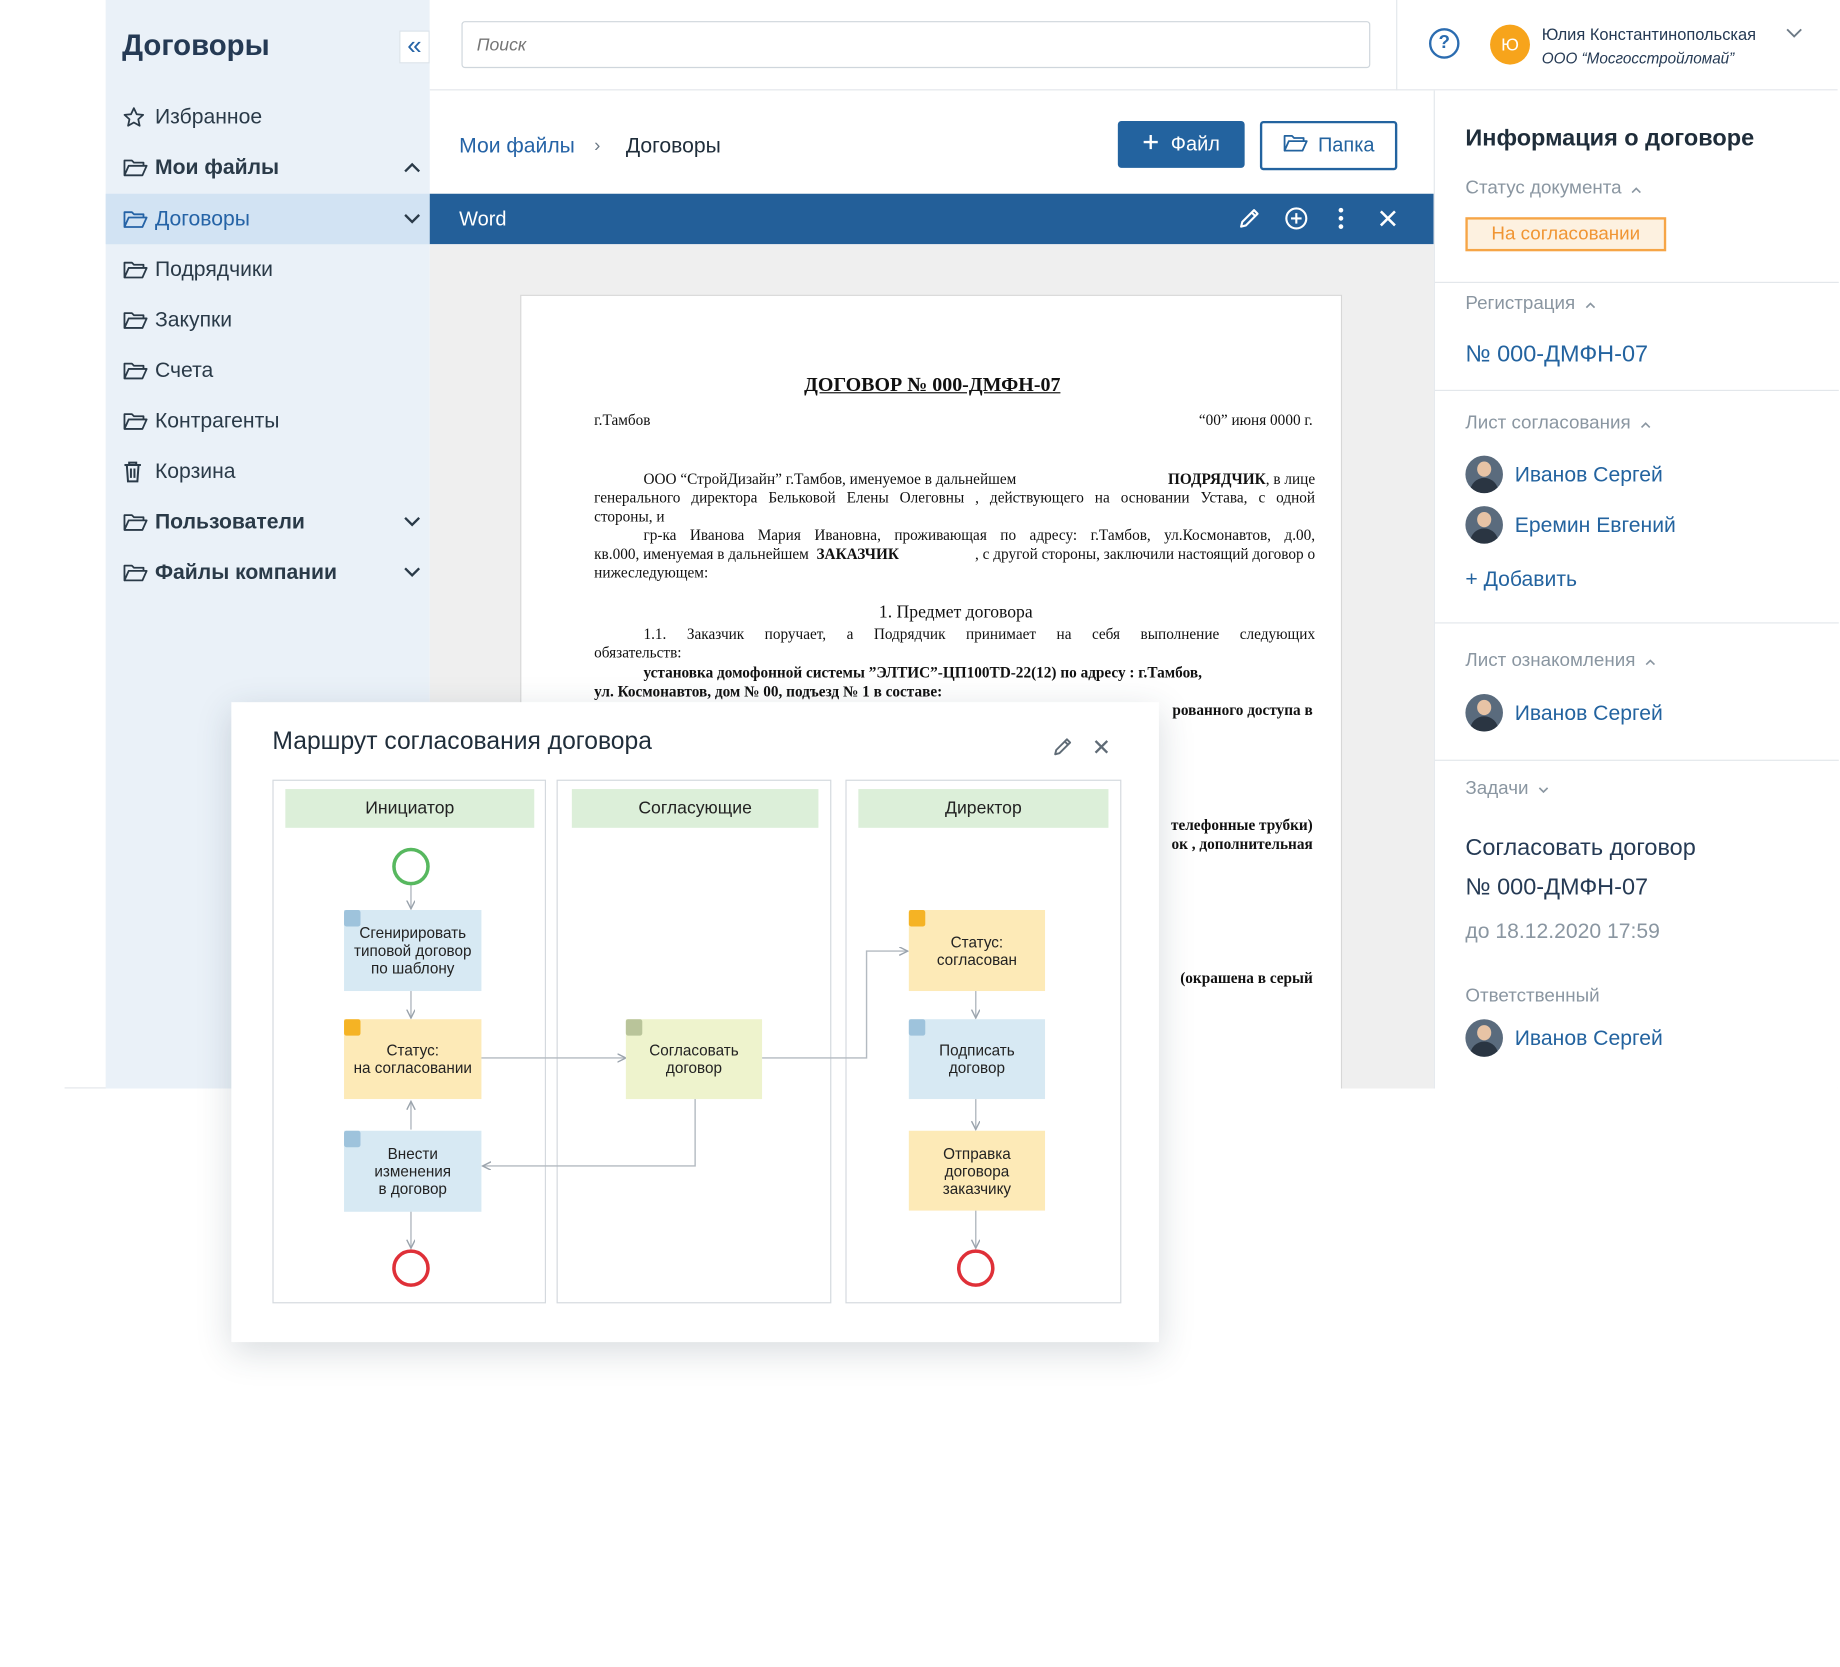 The image size is (1840, 1667). What do you see at coordinates (931, 219) in the screenshot?
I see `viewer-toolbar: Word` at bounding box center [931, 219].